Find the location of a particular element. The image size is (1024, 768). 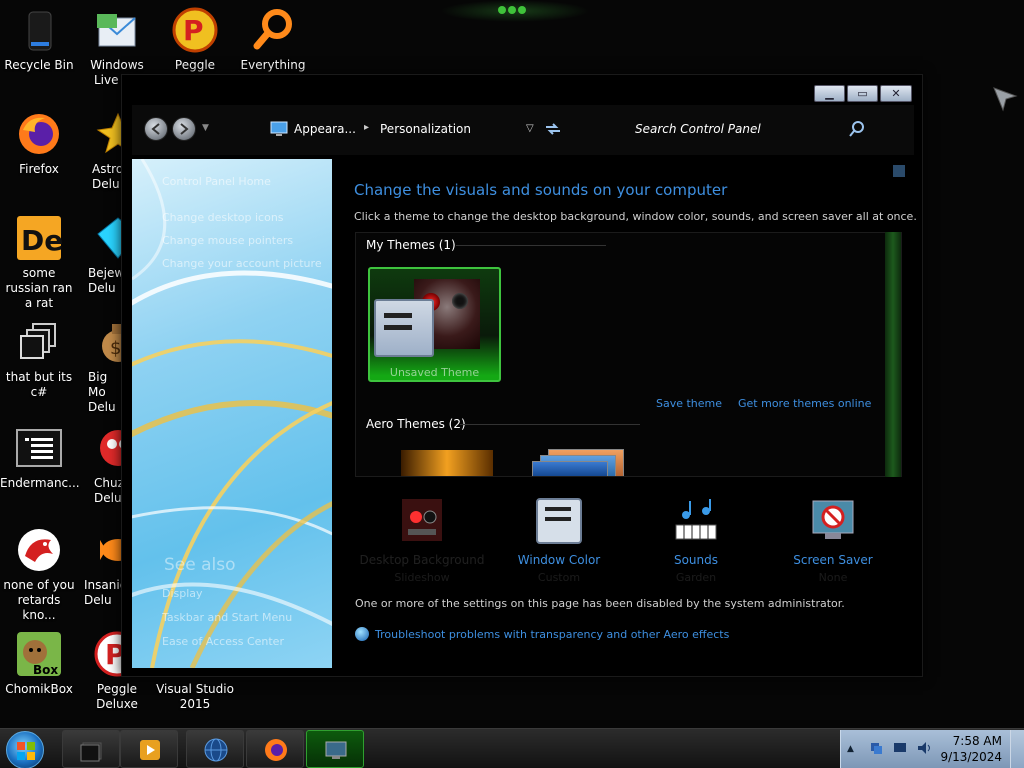

troubleshoot-icon is located at coordinates (362, 634).